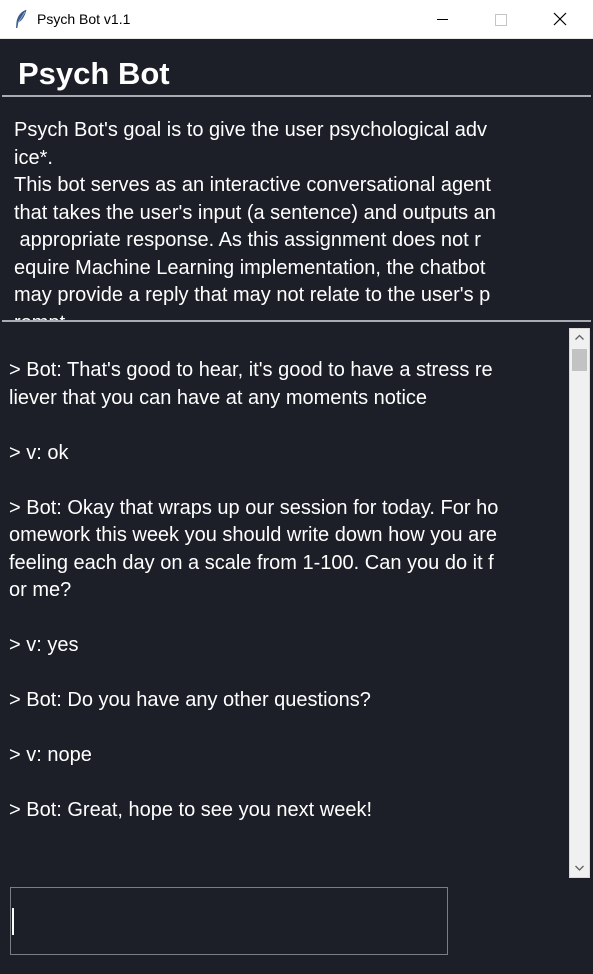 This screenshot has width=593, height=974. What do you see at coordinates (84, 19) in the screenshot?
I see `window-title: Psych Bot v1.1` at bounding box center [84, 19].